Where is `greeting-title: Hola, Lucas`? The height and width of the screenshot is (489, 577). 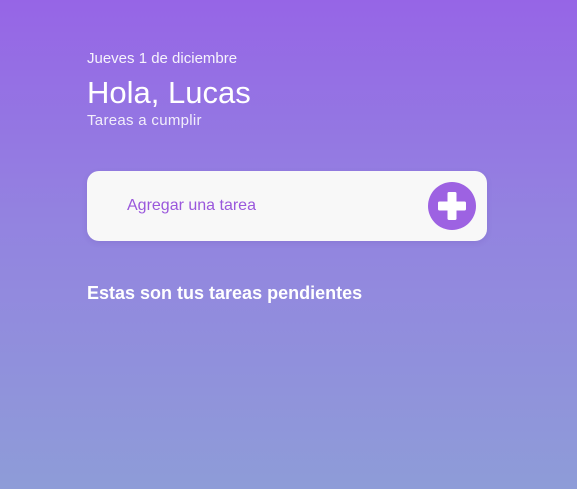
greeting-title: Hola, Lucas is located at coordinates (169, 92).